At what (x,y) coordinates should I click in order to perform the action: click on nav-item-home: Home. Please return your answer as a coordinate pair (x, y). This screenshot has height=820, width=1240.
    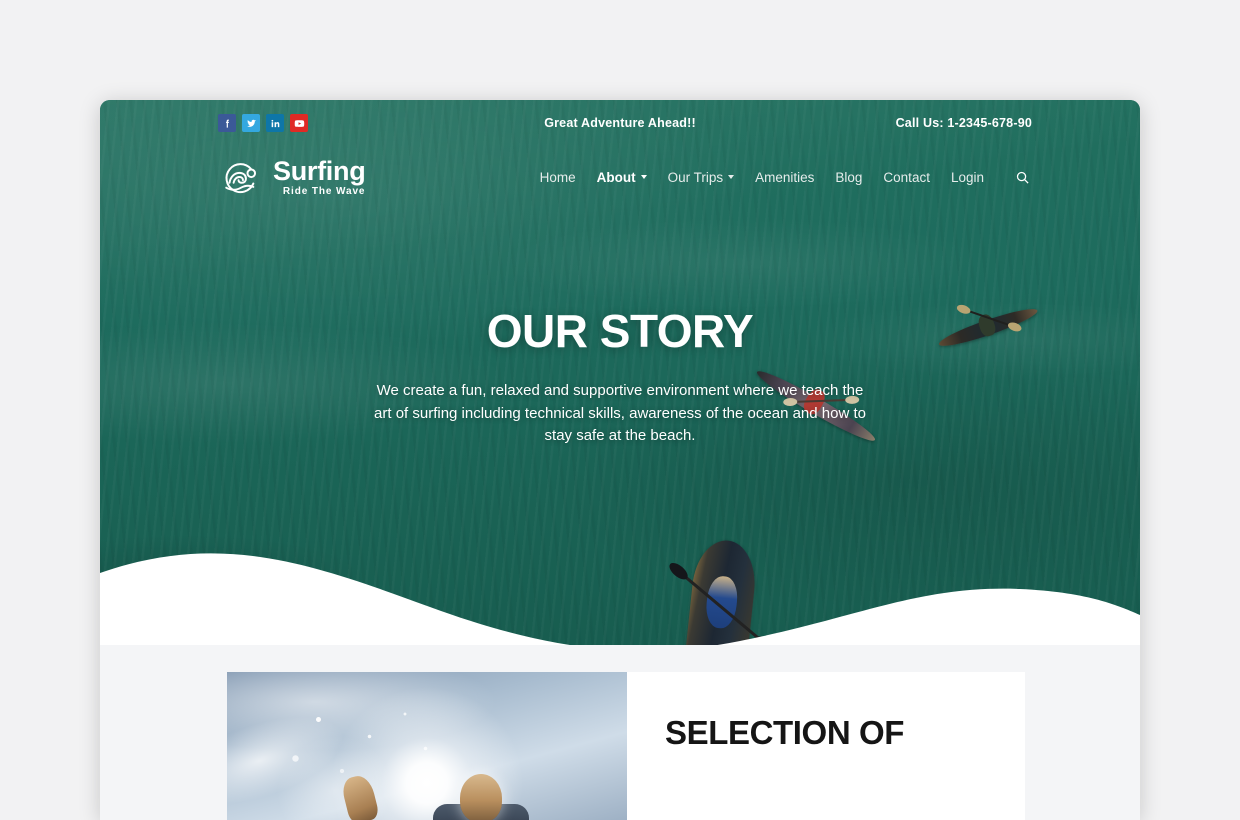
    Looking at the image, I should click on (558, 177).